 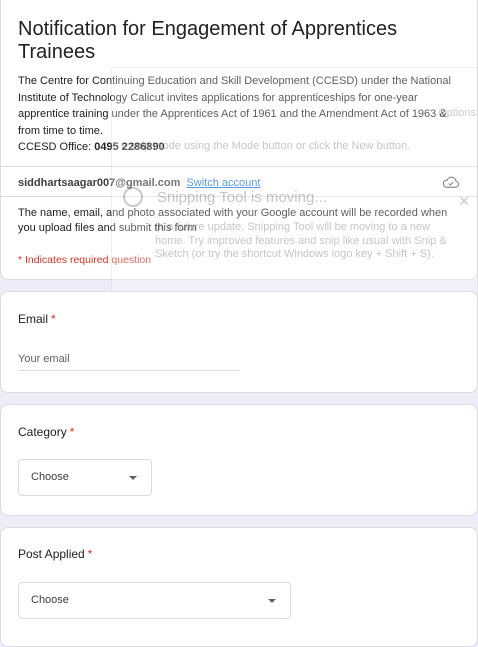 I want to click on switch-account-link: Switch account, so click(x=223, y=183).